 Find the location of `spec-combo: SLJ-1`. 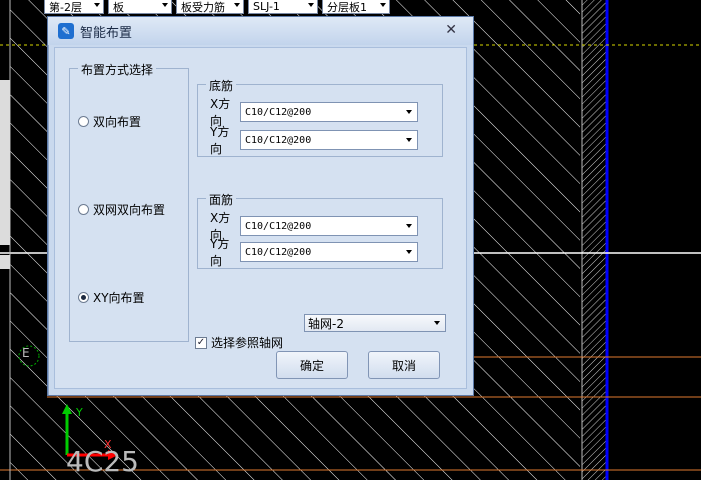

spec-combo: SLJ-1 is located at coordinates (283, 7).